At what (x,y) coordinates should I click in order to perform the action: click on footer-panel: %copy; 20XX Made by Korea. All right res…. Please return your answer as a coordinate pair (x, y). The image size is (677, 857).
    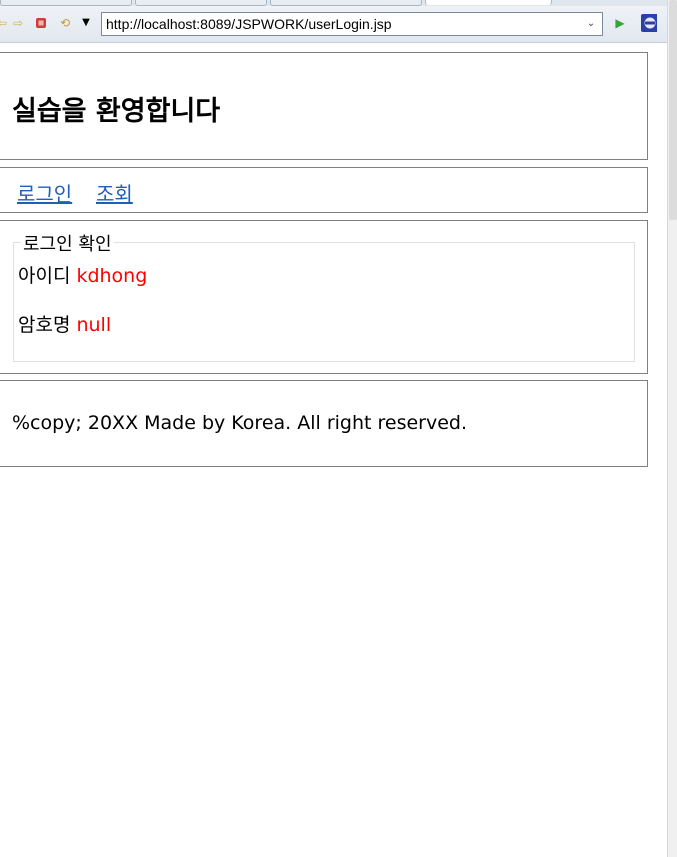
    Looking at the image, I should click on (324, 423).